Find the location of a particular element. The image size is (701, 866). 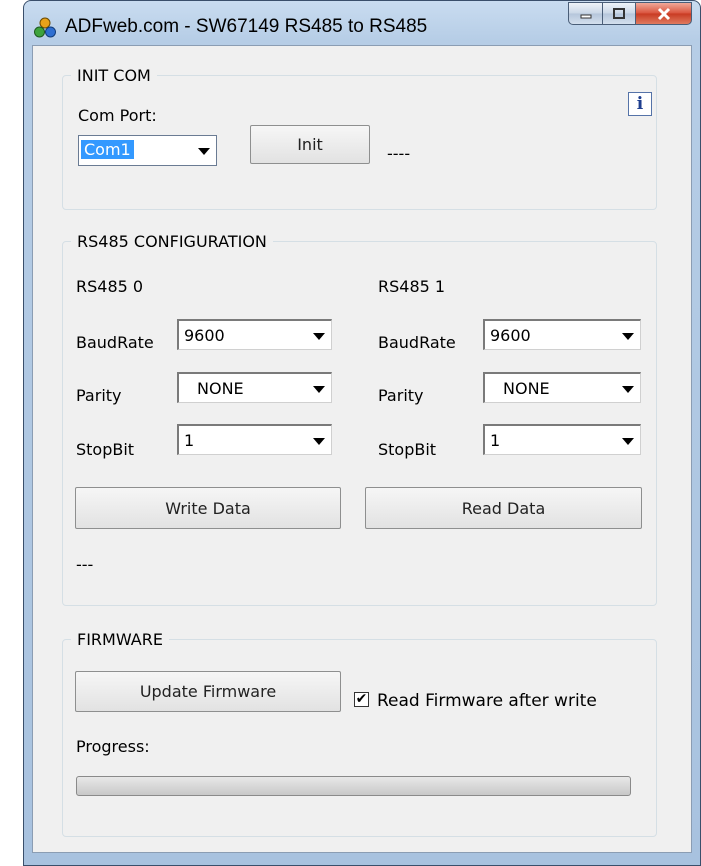

parity-0-select: NONE is located at coordinates (254, 387).